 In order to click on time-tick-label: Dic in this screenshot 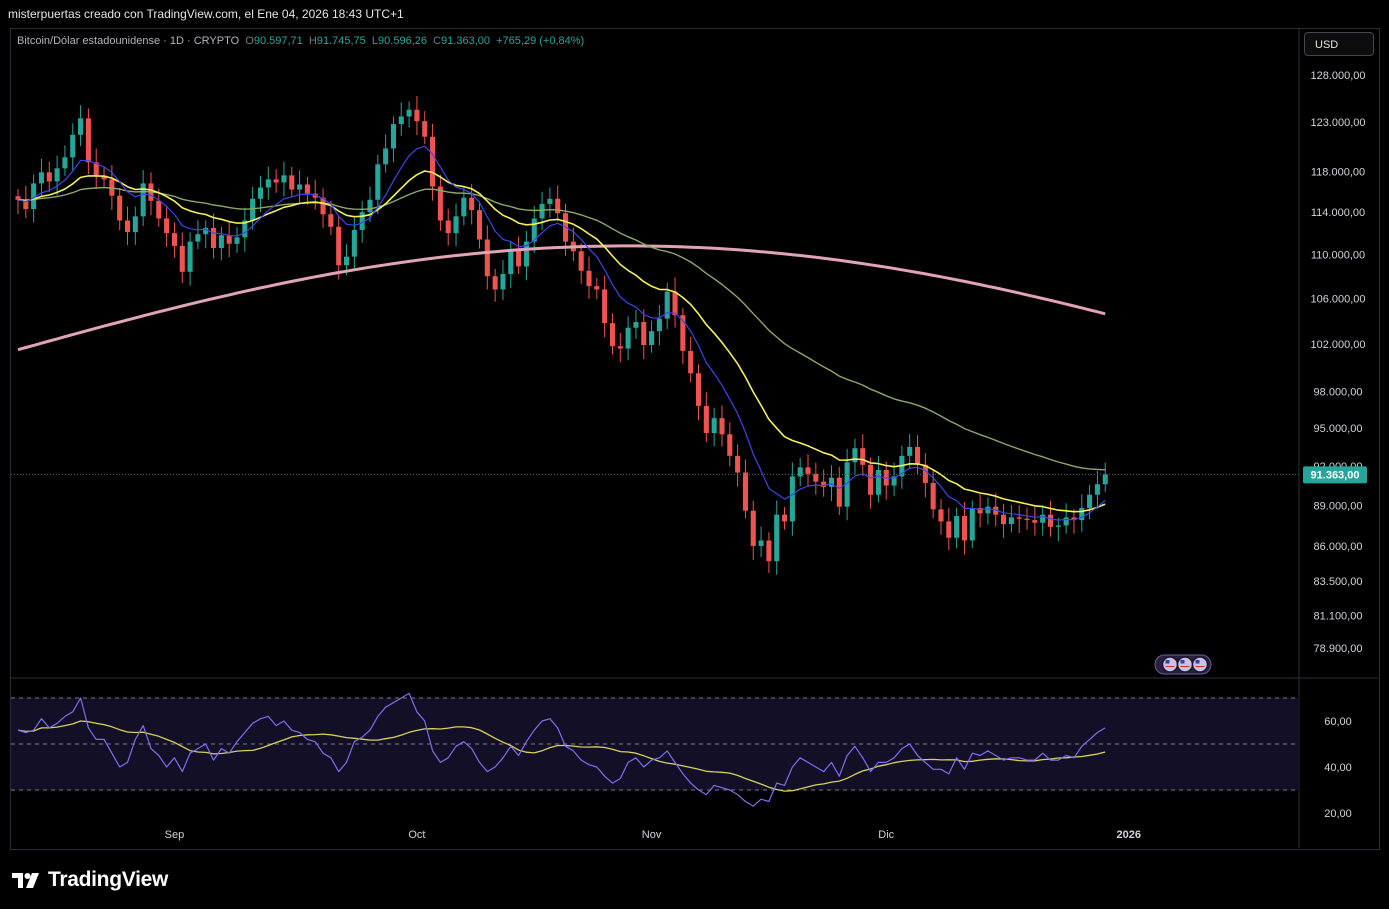, I will do `click(886, 835)`.